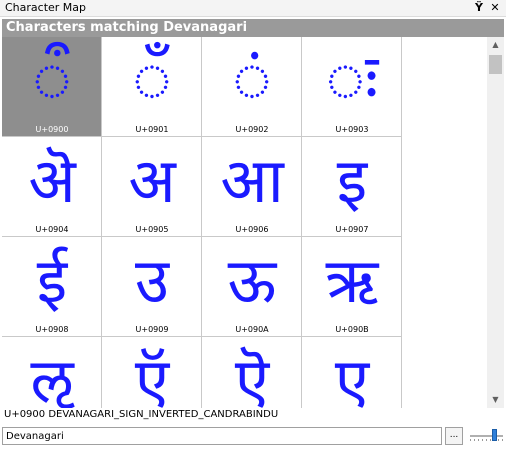 This screenshot has width=506, height=451. What do you see at coordinates (52, 78) in the screenshot?
I see `character-glyph: ◌ऀ` at bounding box center [52, 78].